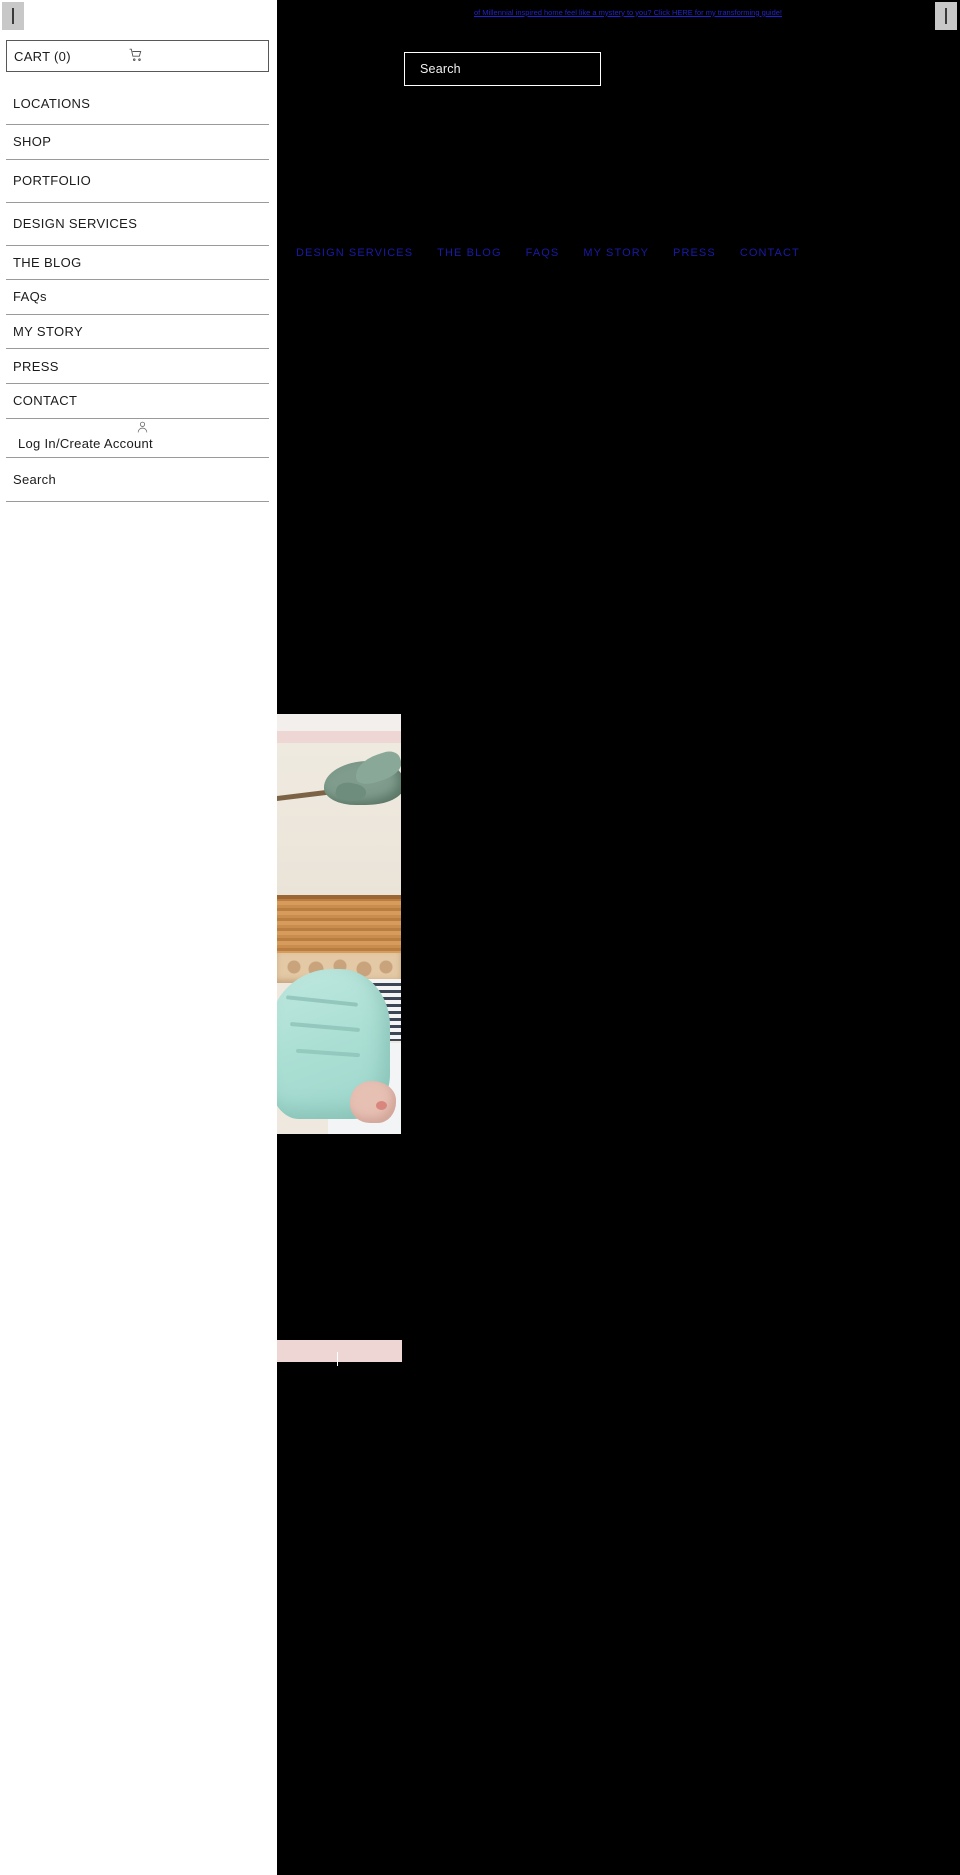 The height and width of the screenshot is (1875, 960). I want to click on menu-item-label: SHOP, so click(32, 142).